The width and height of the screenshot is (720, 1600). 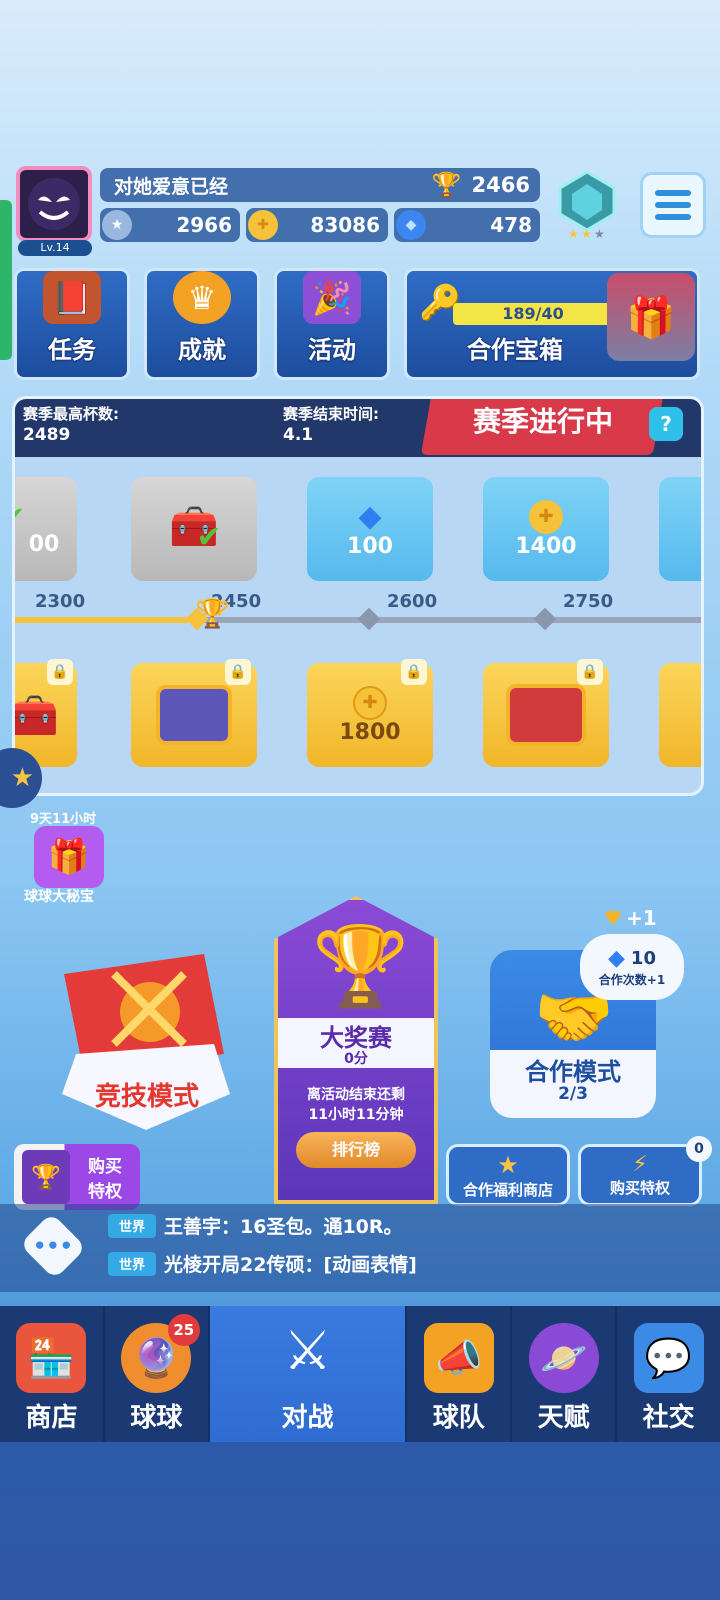 What do you see at coordinates (356, 1150) in the screenshot?
I see `leaderboard-button: 排行榜` at bounding box center [356, 1150].